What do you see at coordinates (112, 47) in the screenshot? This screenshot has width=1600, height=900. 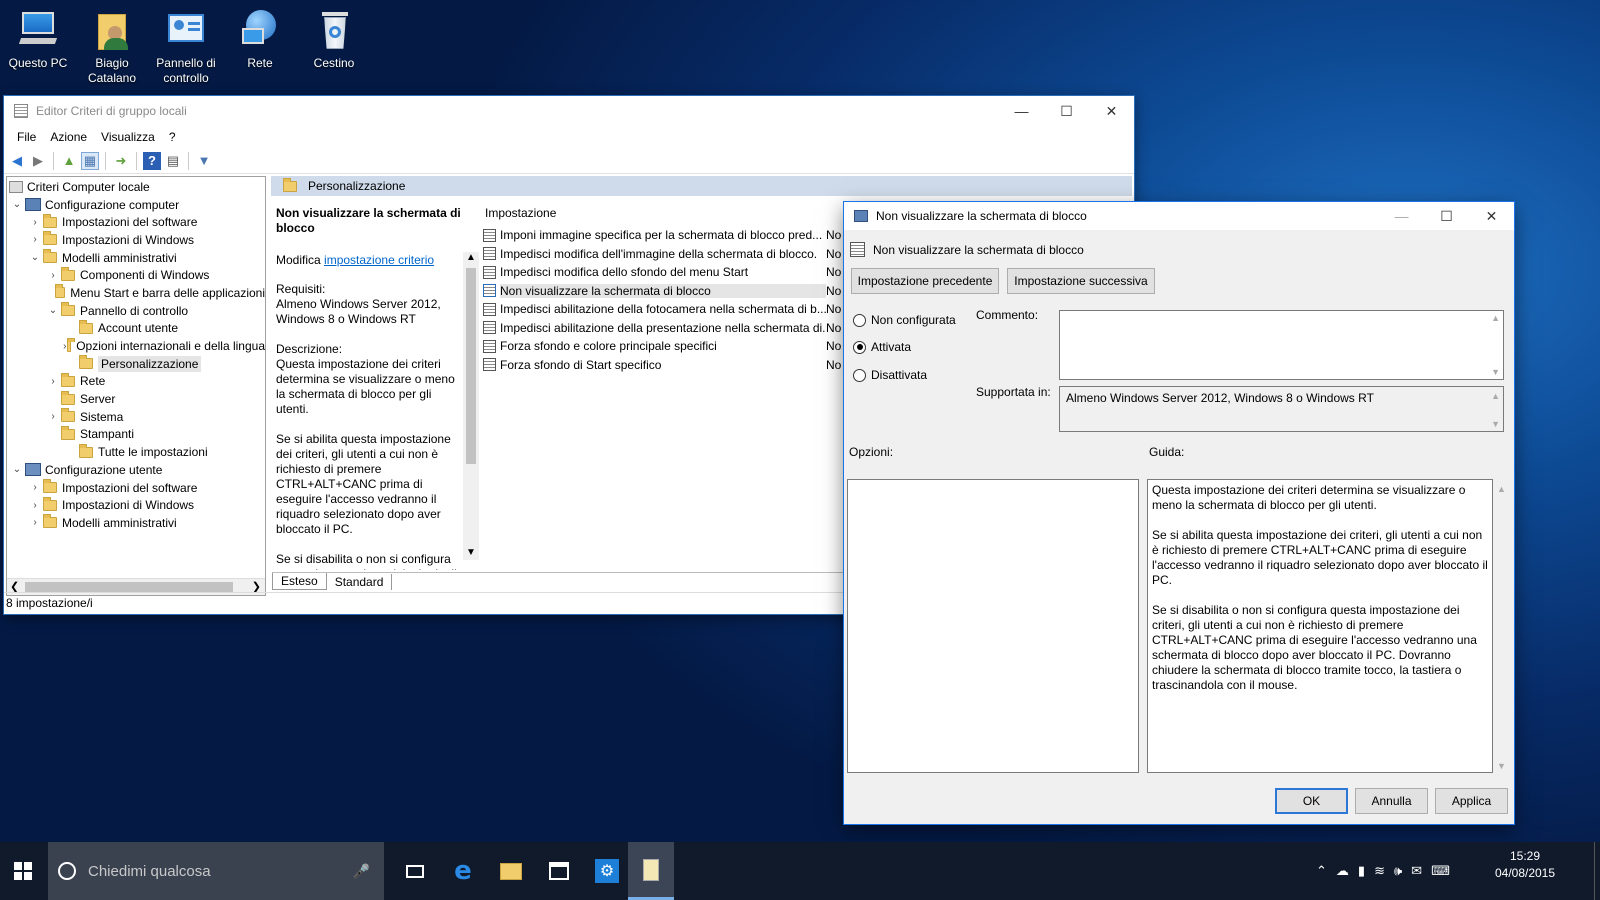 I see `desktop-icon-user-folder: Biagio Catalano` at bounding box center [112, 47].